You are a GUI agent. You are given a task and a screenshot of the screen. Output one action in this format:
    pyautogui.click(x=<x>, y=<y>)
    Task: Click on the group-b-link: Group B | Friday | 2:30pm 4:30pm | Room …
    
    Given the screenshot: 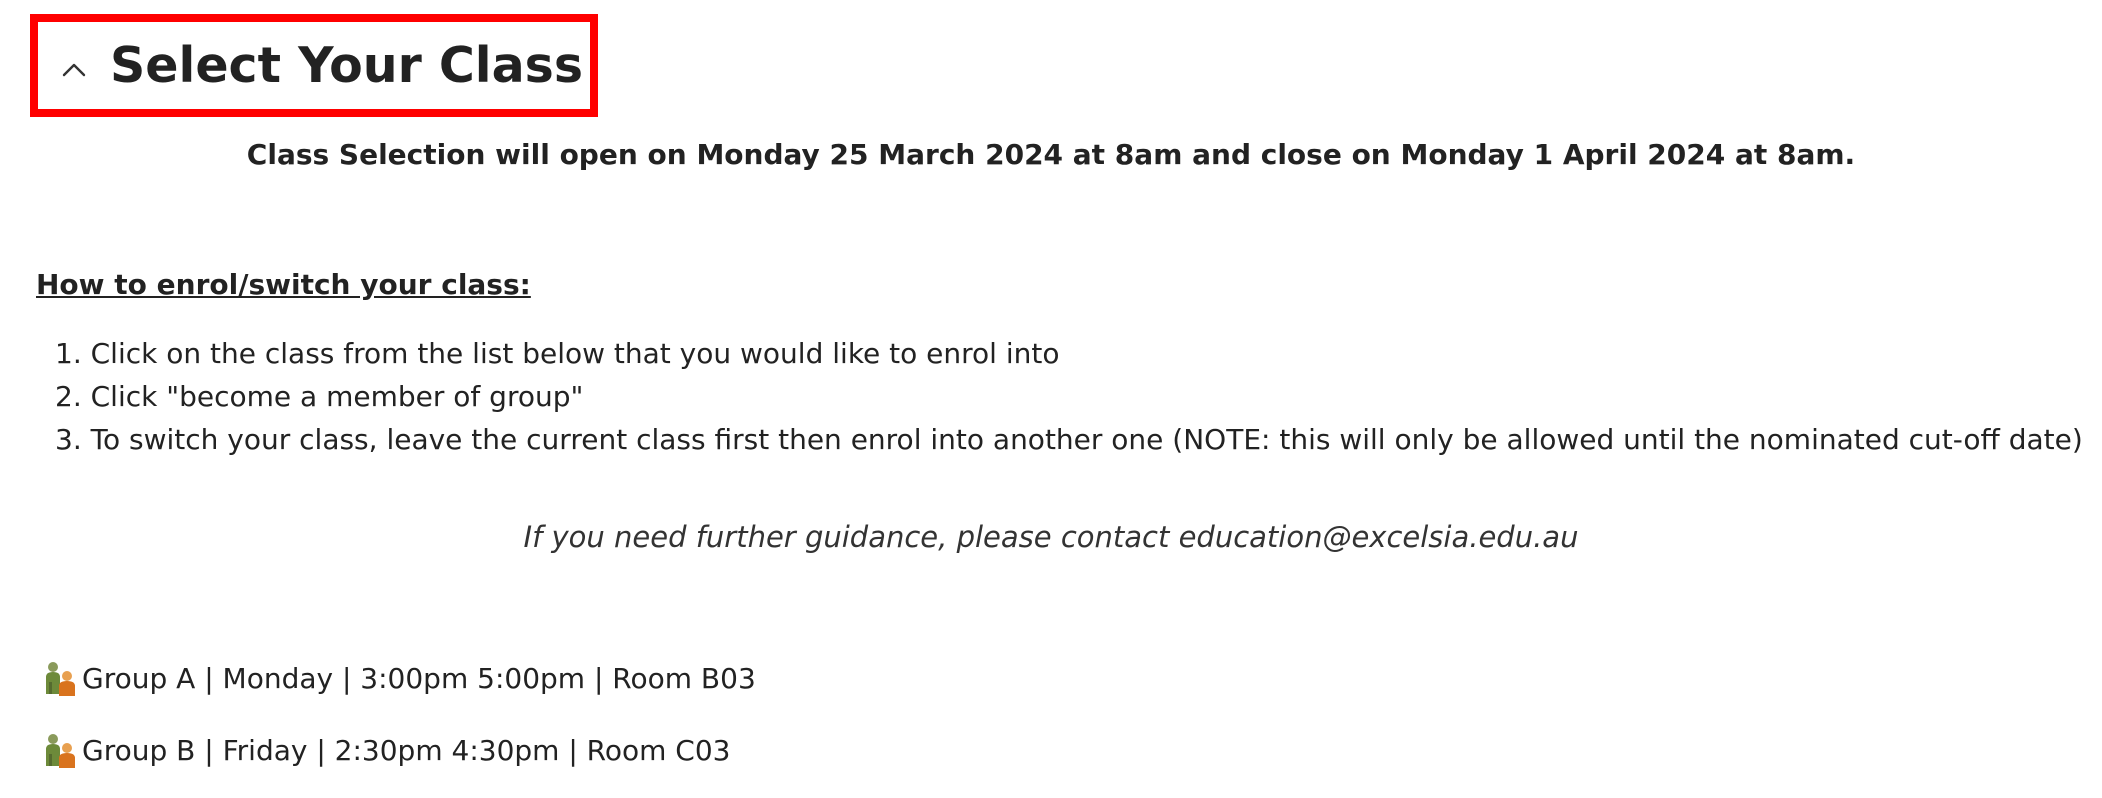 What is the action you would take?
    pyautogui.click(x=385, y=750)
    